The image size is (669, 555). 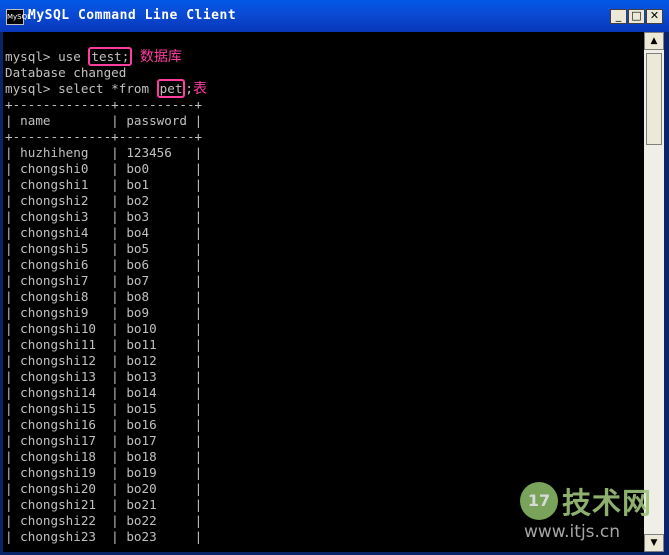 What do you see at coordinates (62, 120) in the screenshot?
I see `column-header-name: name` at bounding box center [62, 120].